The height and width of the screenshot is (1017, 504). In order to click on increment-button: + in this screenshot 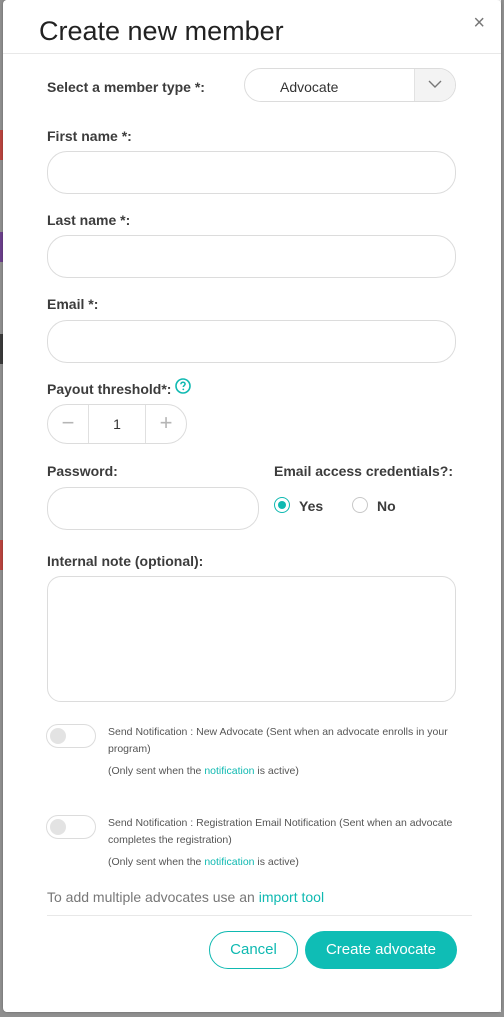, I will do `click(165, 424)`.